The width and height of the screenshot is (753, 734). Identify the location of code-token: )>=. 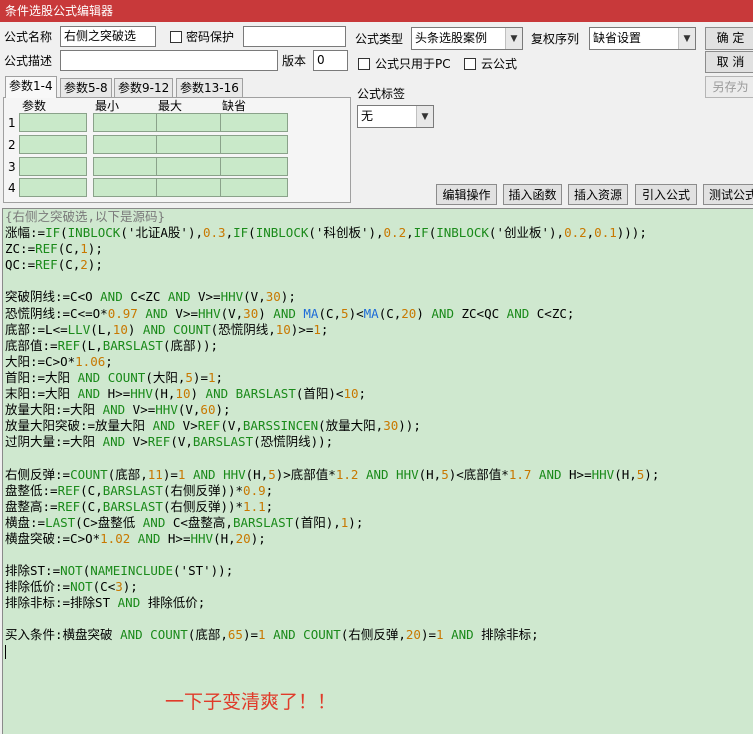
(302, 329).